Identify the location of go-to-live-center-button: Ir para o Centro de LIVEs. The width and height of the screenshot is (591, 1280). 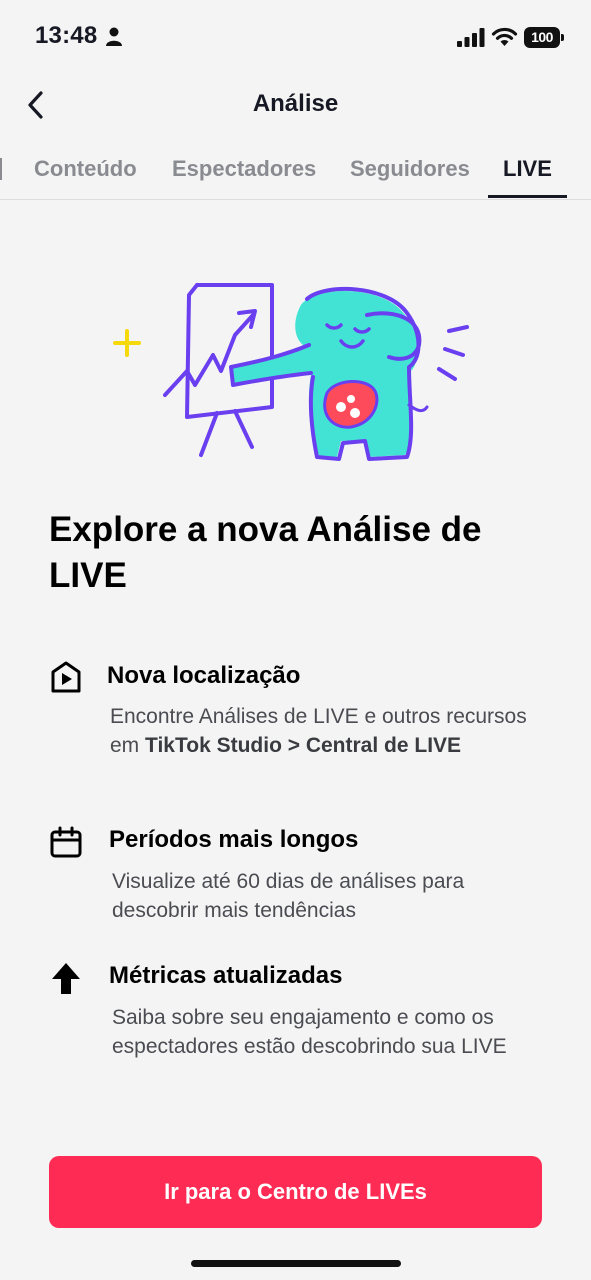
(295, 1192).